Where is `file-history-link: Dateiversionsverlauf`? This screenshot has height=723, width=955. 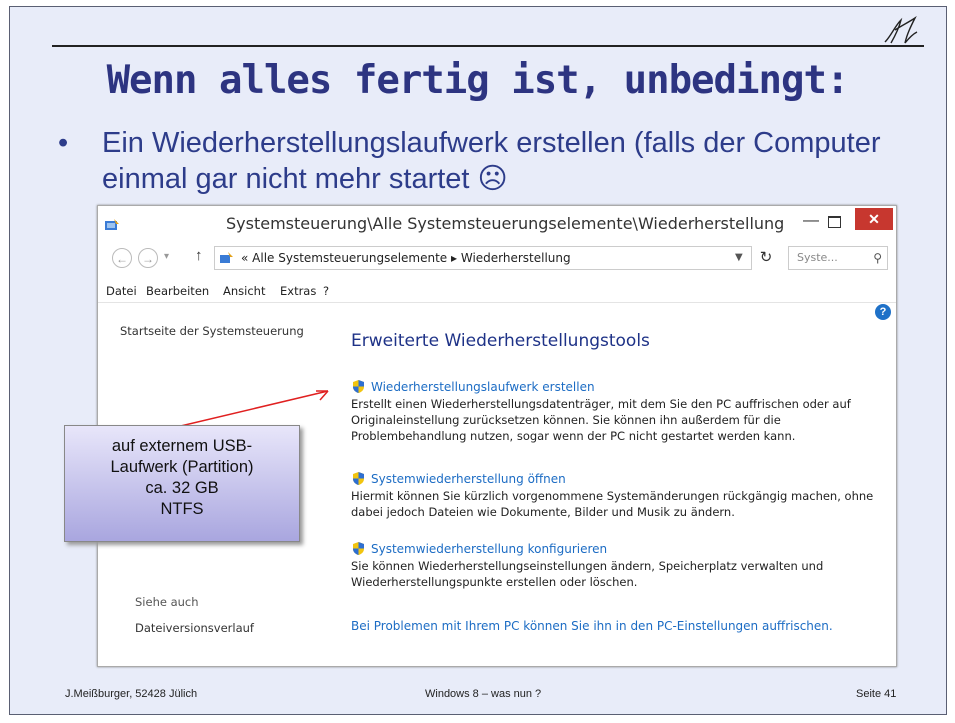 file-history-link: Dateiversionsverlauf is located at coordinates (194, 628).